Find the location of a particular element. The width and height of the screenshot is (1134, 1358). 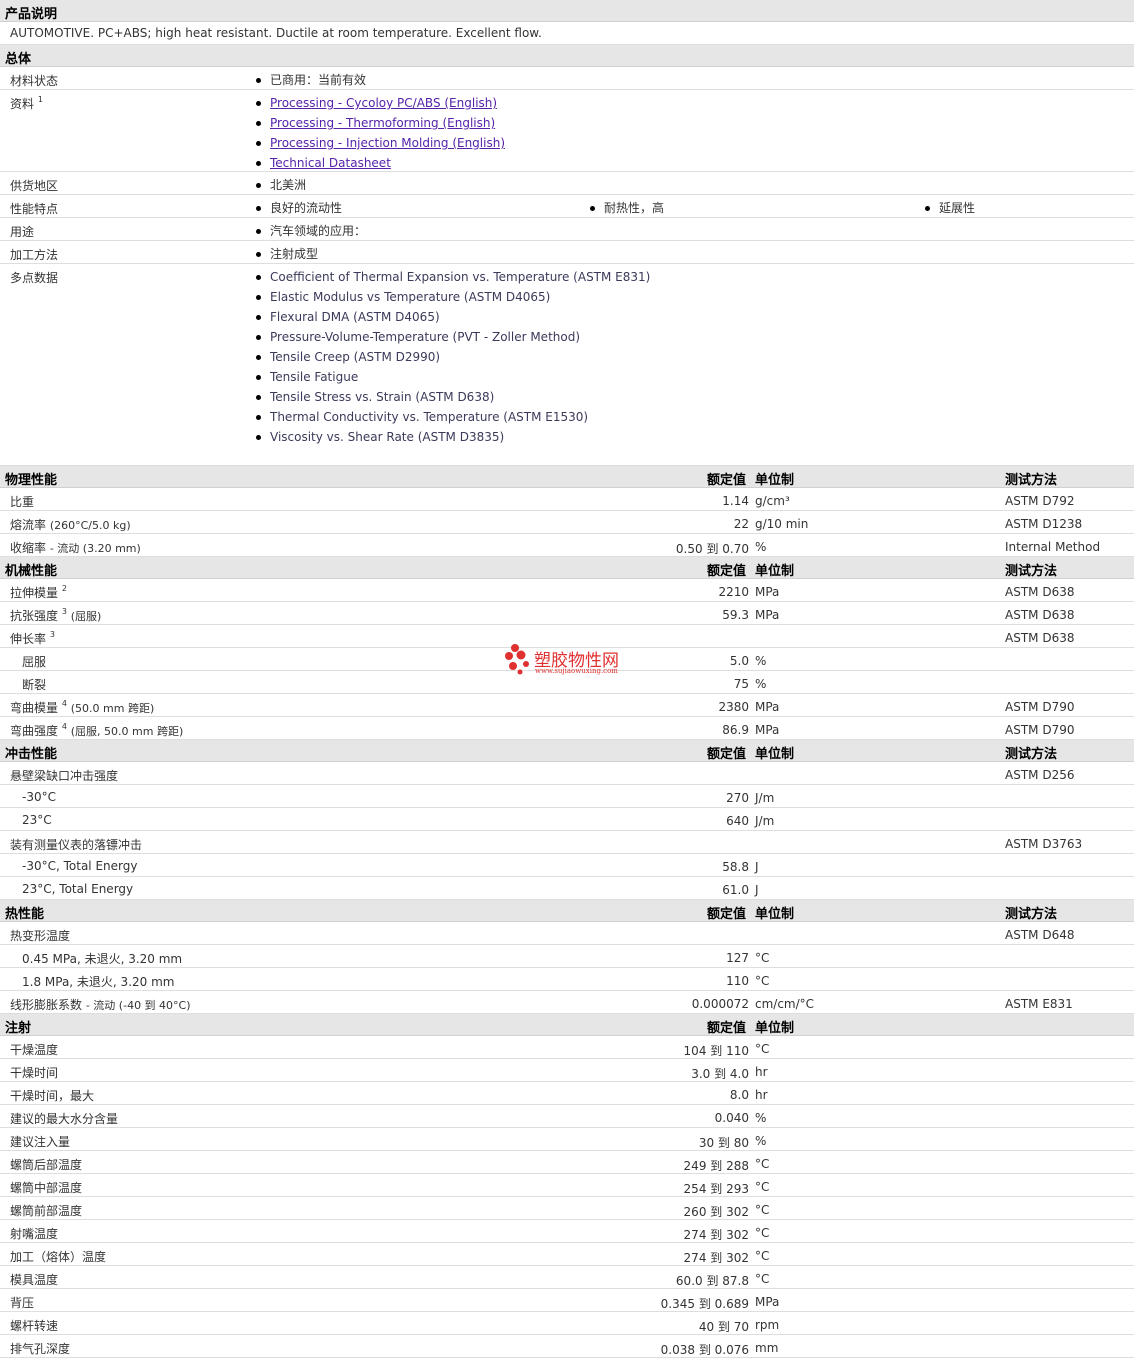

property-value: 86.9 is located at coordinates (735, 730).